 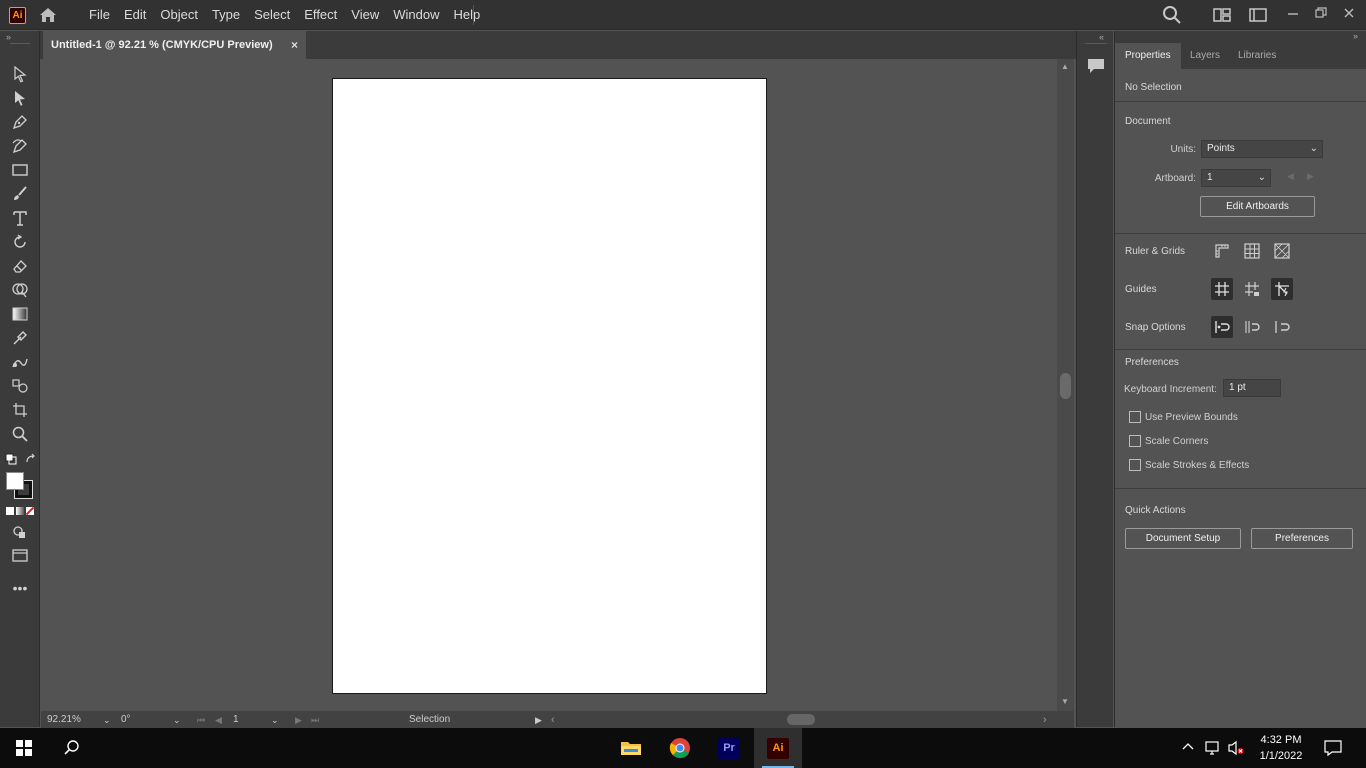 I want to click on gradient-mode-icon, so click(x=20, y=511).